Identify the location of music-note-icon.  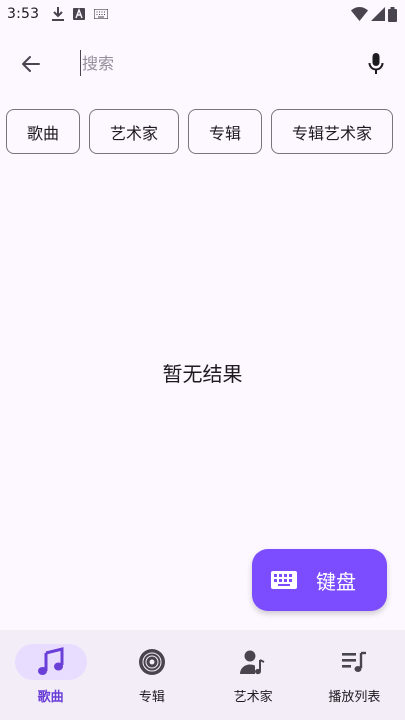
(50, 661).